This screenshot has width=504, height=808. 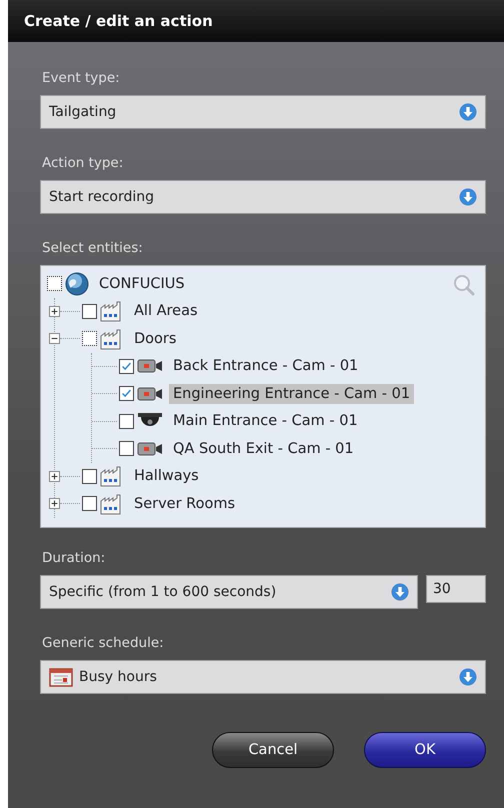 I want to click on field-label: Action type:, so click(x=83, y=163).